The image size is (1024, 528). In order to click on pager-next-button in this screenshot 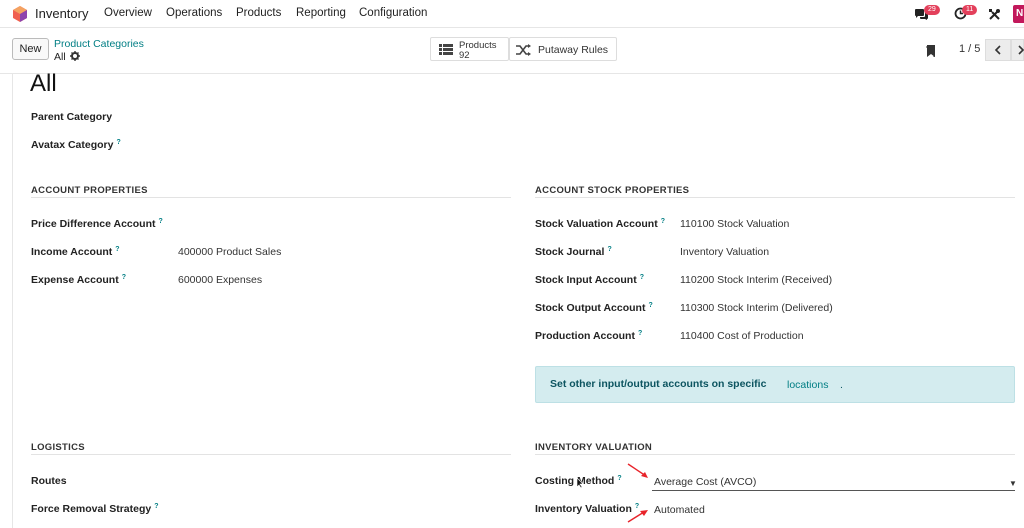, I will do `click(1017, 50)`.